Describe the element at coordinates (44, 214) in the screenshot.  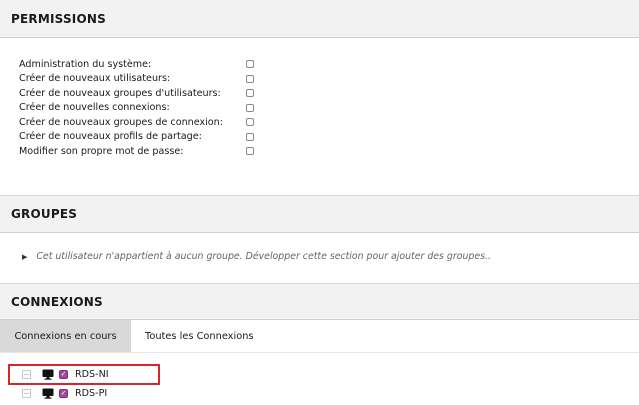
I see `groups-title: GROUPES` at that location.